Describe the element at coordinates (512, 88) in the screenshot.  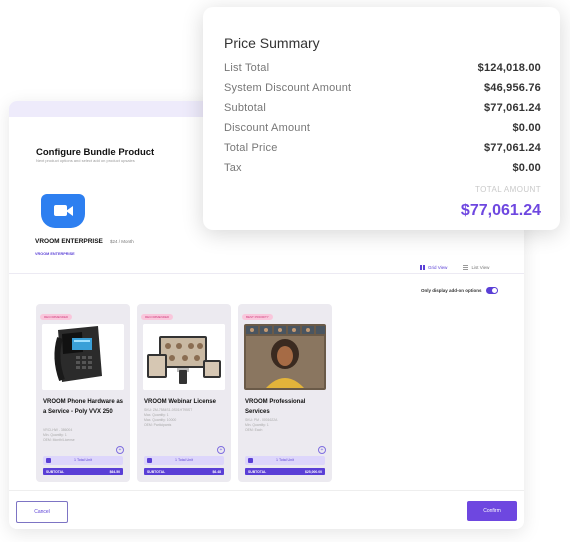
I see `summary-value: $46,956.76` at that location.